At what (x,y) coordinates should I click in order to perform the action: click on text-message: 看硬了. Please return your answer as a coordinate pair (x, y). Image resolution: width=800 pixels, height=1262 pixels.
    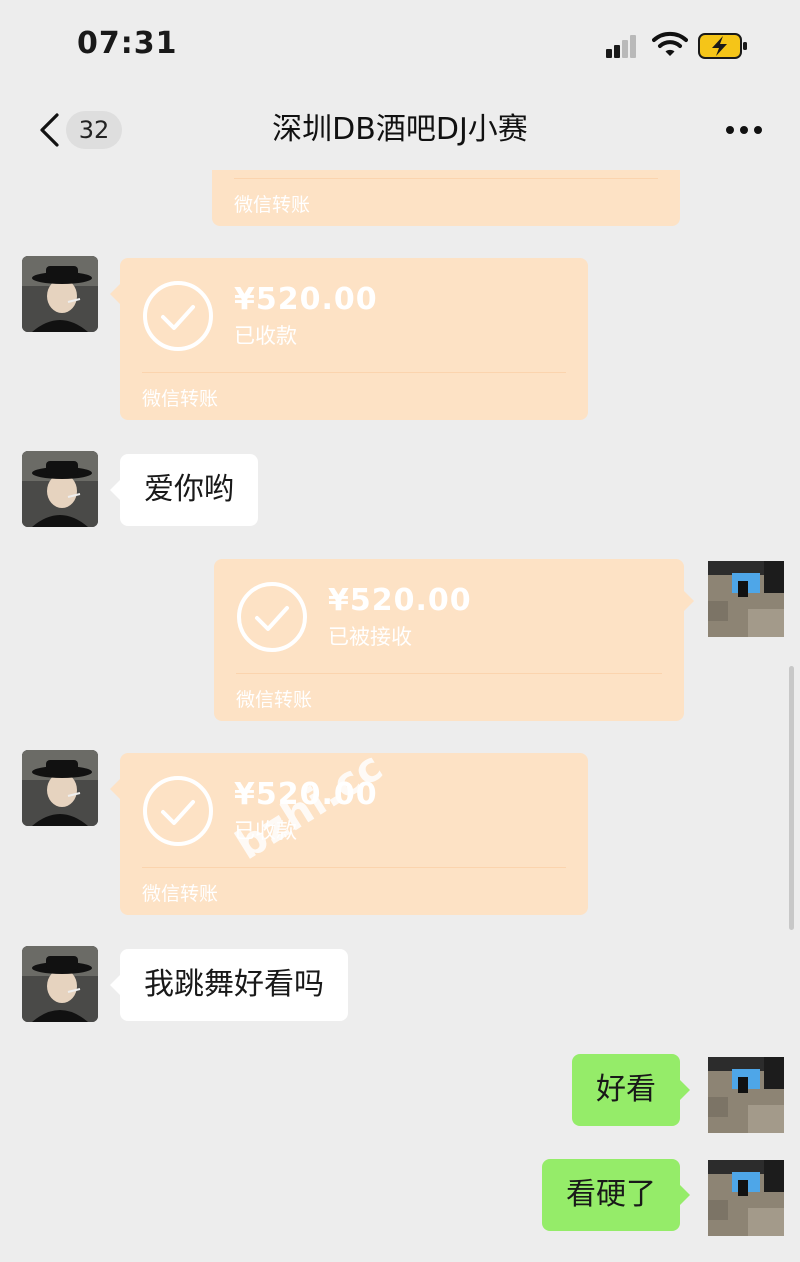
    Looking at the image, I should click on (616, 1195).